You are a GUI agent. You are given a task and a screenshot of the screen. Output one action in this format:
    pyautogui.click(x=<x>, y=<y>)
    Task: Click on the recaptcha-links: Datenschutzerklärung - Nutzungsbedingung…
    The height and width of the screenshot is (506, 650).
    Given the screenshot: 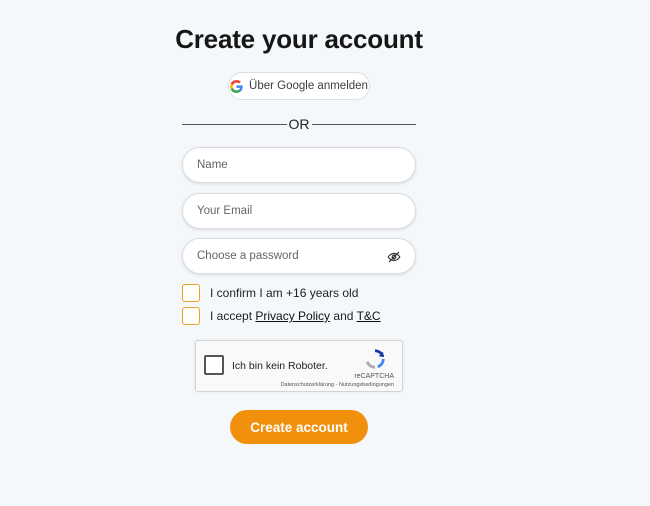 What is the action you would take?
    pyautogui.click(x=337, y=385)
    